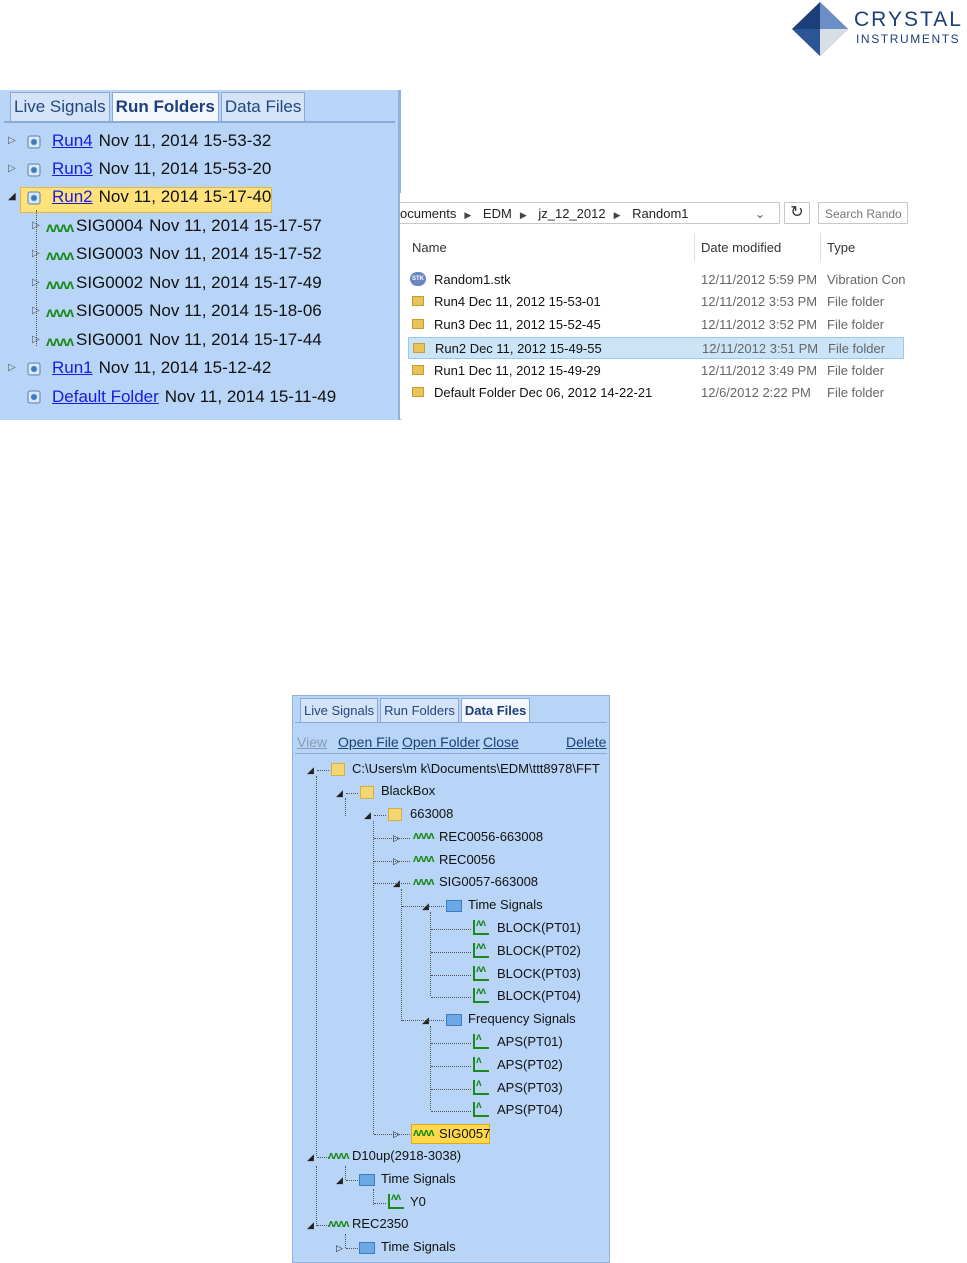  I want to click on address-bar: ocuments ▶ EDM ▶ jz_12_2012 ▶ Random1 ⌄, so click(590, 213).